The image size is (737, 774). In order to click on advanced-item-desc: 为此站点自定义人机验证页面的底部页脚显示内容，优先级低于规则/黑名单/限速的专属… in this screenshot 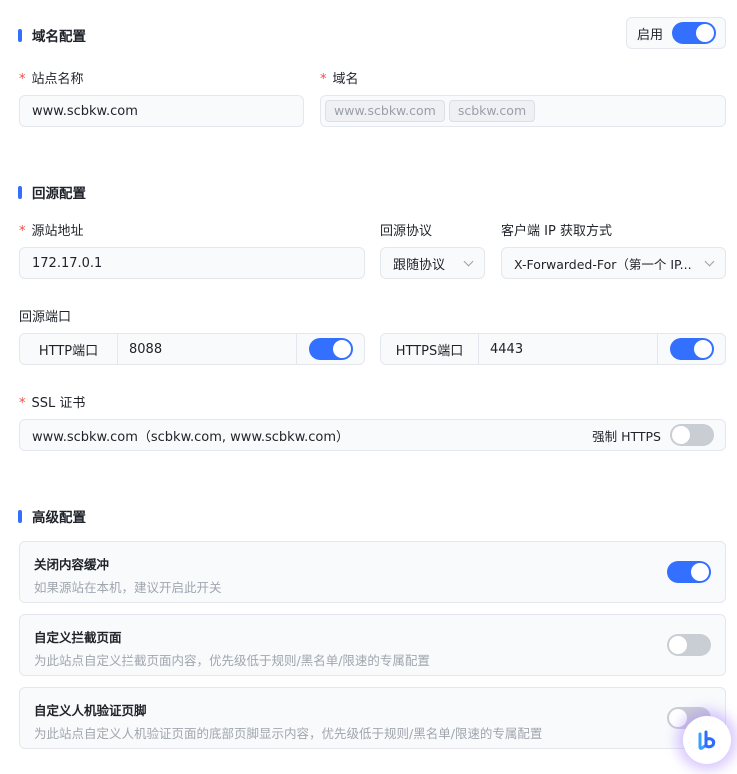, I will do `click(288, 733)`.